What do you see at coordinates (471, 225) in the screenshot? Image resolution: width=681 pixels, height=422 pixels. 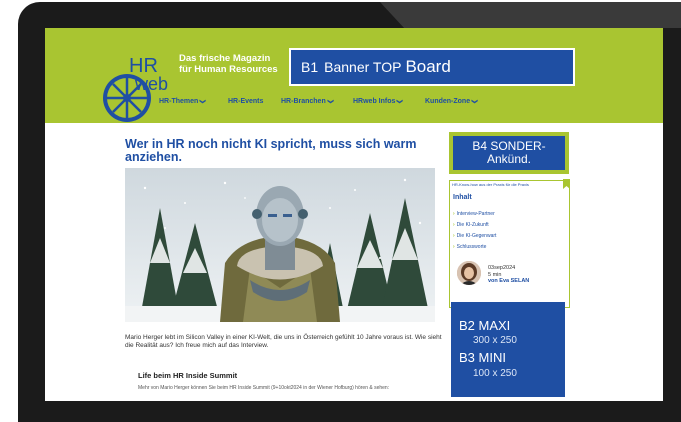 I see `toc-item-ki-zukunft: › Die KI-Zukunft` at bounding box center [471, 225].